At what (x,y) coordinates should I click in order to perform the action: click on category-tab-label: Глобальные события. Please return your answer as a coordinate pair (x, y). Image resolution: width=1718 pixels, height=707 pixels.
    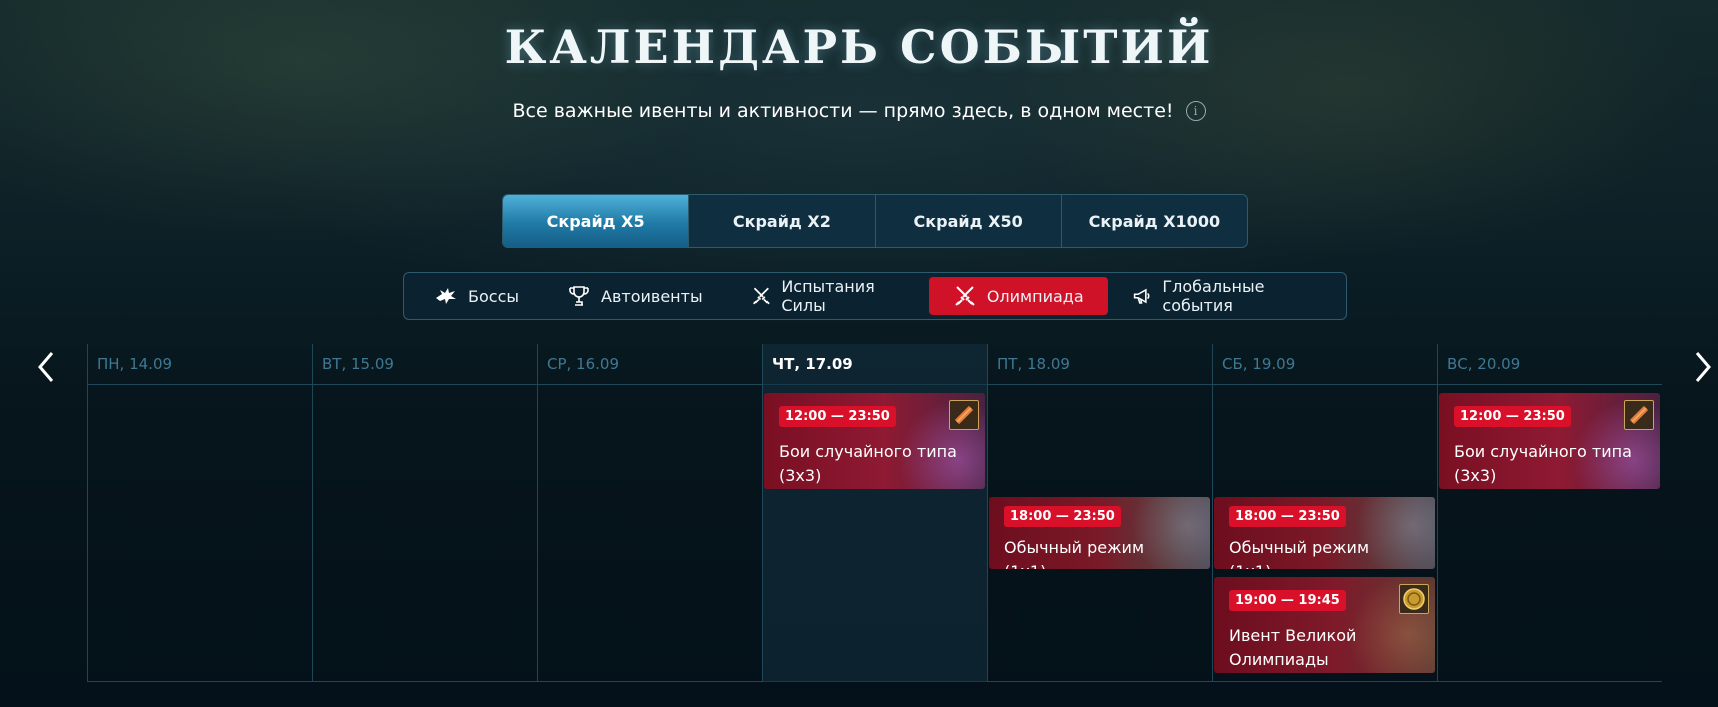
    Looking at the image, I should click on (1213, 296).